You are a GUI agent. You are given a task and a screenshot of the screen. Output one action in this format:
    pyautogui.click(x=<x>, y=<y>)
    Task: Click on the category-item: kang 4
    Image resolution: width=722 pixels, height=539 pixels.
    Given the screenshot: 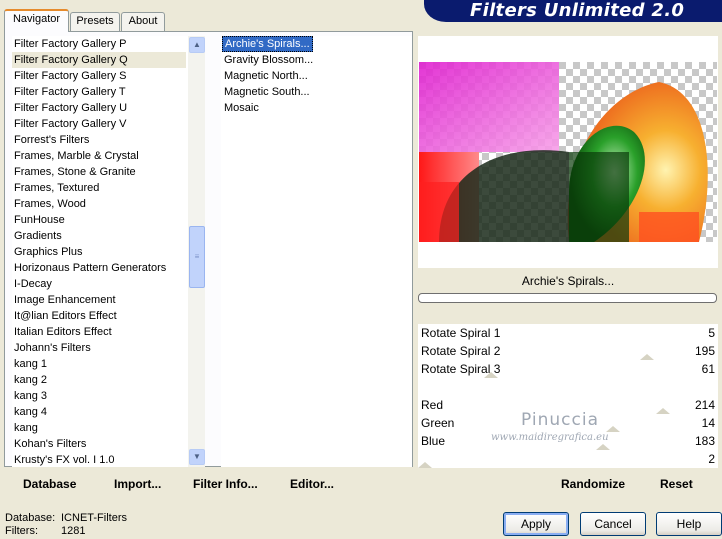 What is the action you would take?
    pyautogui.click(x=99, y=412)
    